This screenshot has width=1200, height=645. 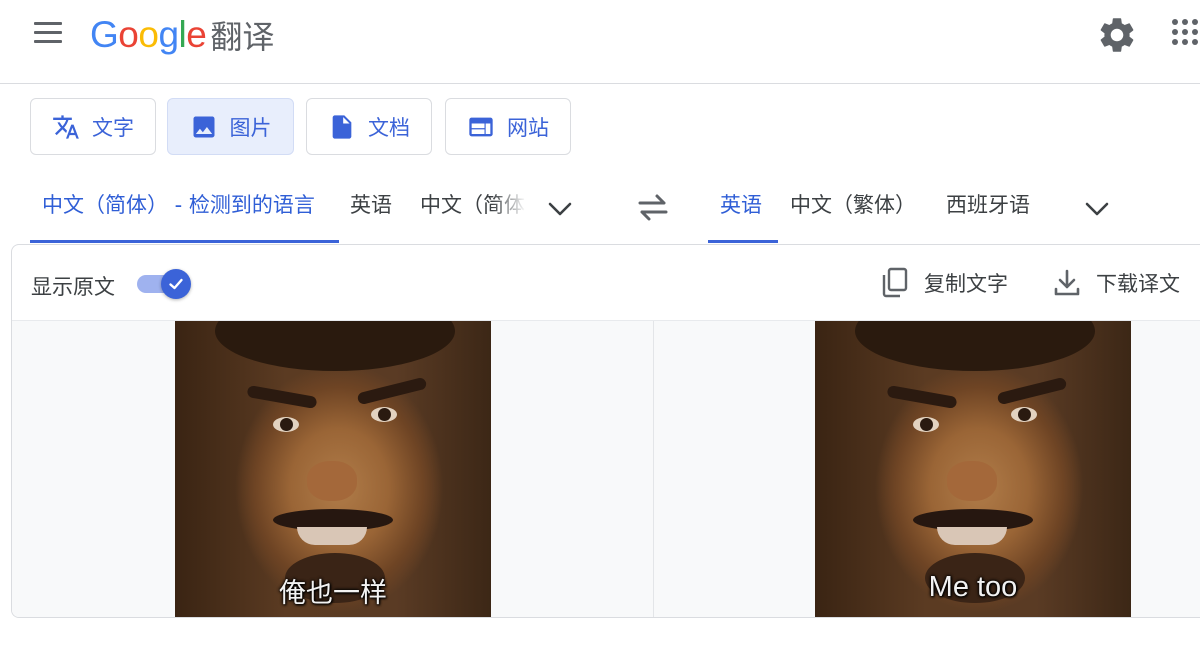 I want to click on target-lang-more-button, so click(x=1097, y=209).